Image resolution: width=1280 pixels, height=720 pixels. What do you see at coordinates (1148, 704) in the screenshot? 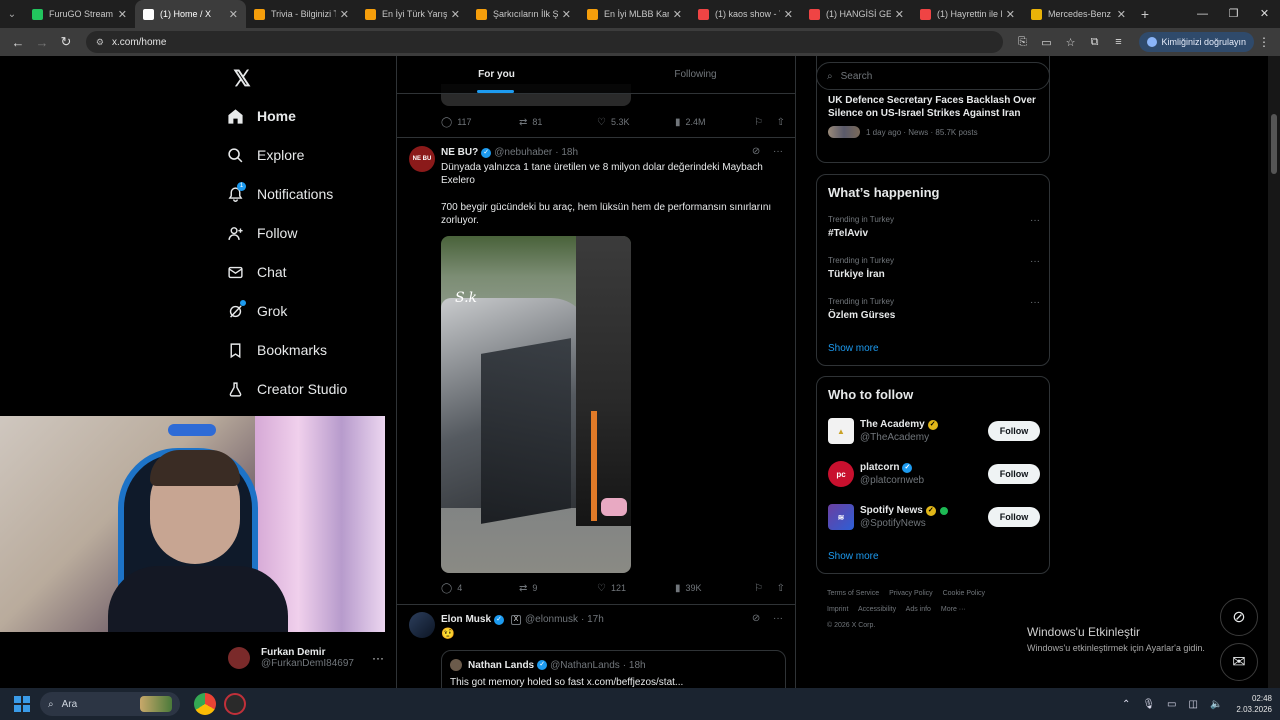
I see `microphone-icon: 🎙` at bounding box center [1148, 704].